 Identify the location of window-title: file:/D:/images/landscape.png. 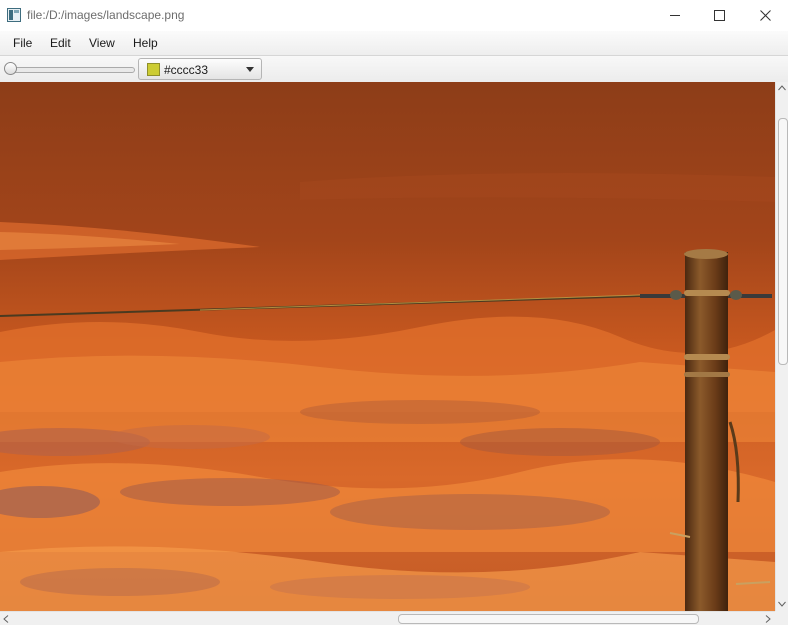
(106, 15).